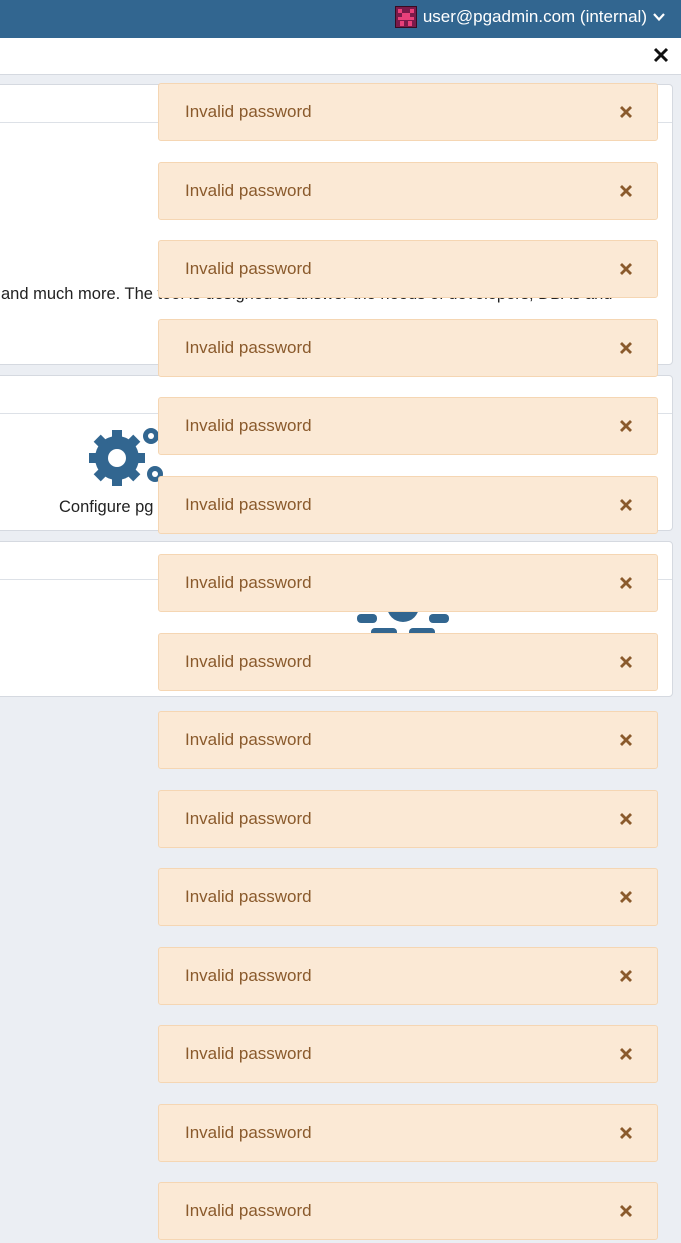 This screenshot has width=681, height=1243. Describe the element at coordinates (340, 56) in the screenshot. I see `tab-bar` at that location.